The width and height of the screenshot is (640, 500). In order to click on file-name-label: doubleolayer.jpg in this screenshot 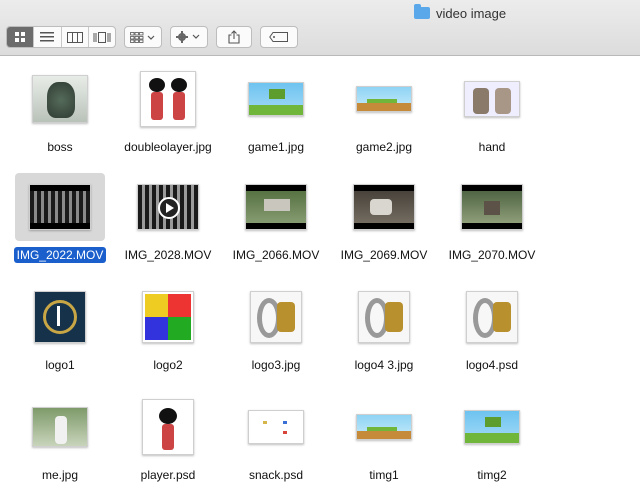, I will do `click(167, 147)`.